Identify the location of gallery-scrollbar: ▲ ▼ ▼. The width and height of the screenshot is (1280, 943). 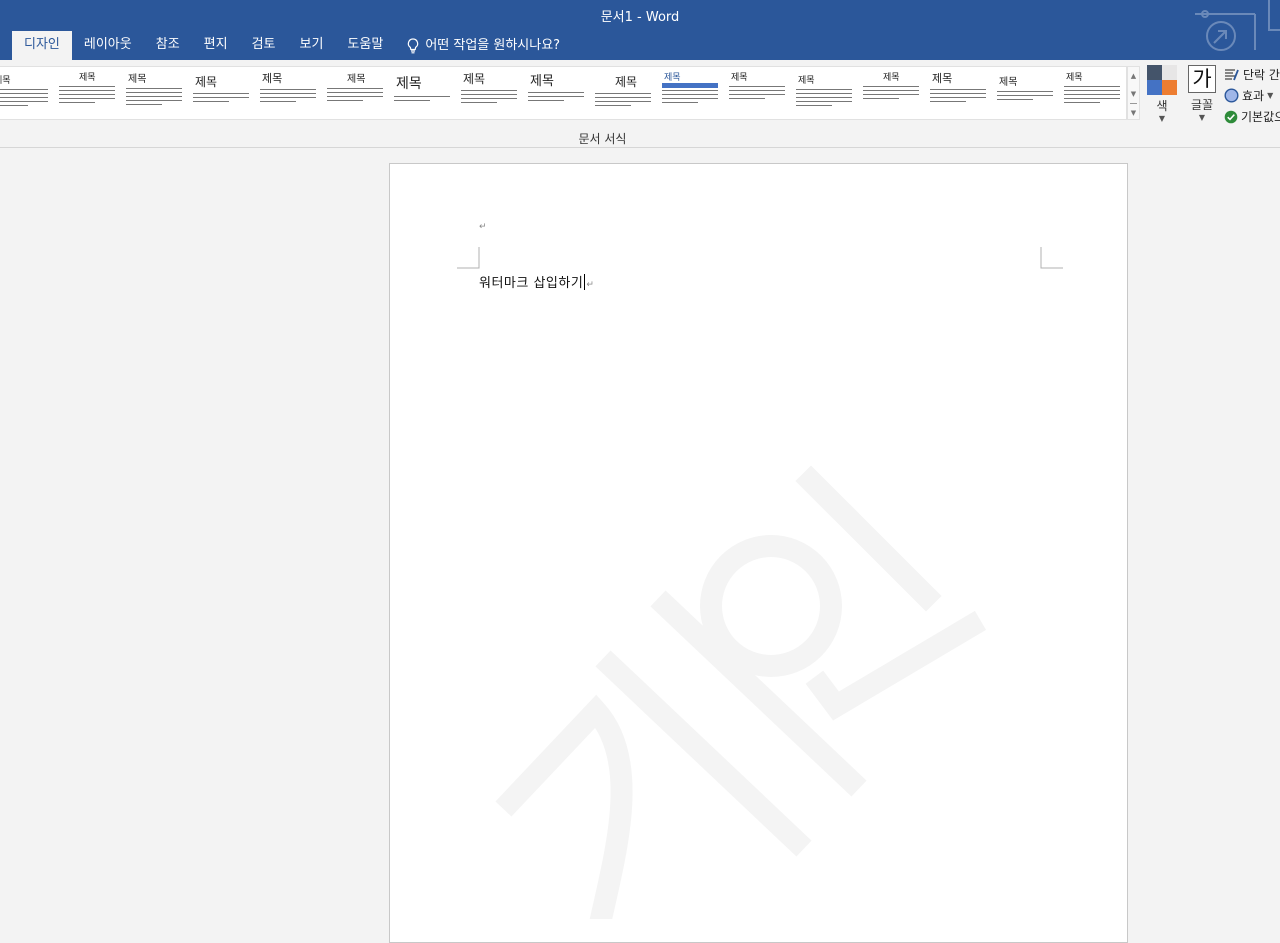
(1133, 93).